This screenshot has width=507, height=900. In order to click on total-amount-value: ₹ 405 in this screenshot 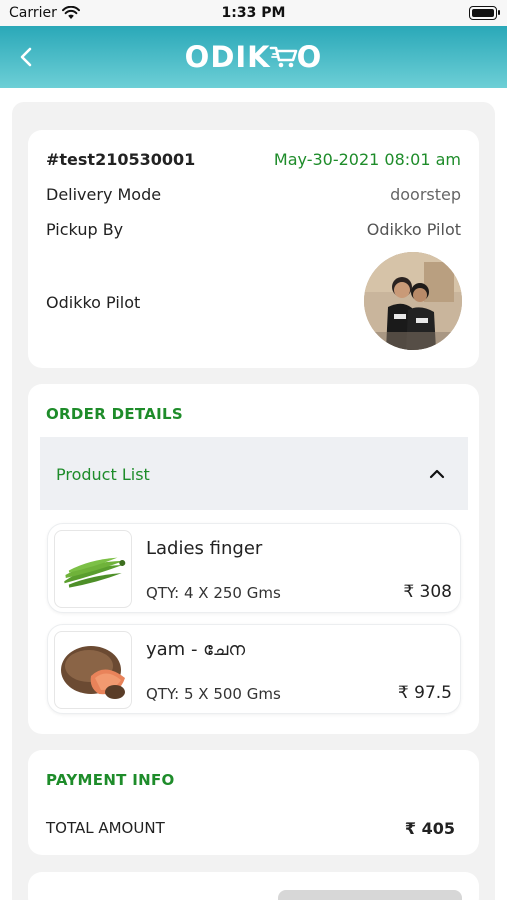, I will do `click(429, 828)`.